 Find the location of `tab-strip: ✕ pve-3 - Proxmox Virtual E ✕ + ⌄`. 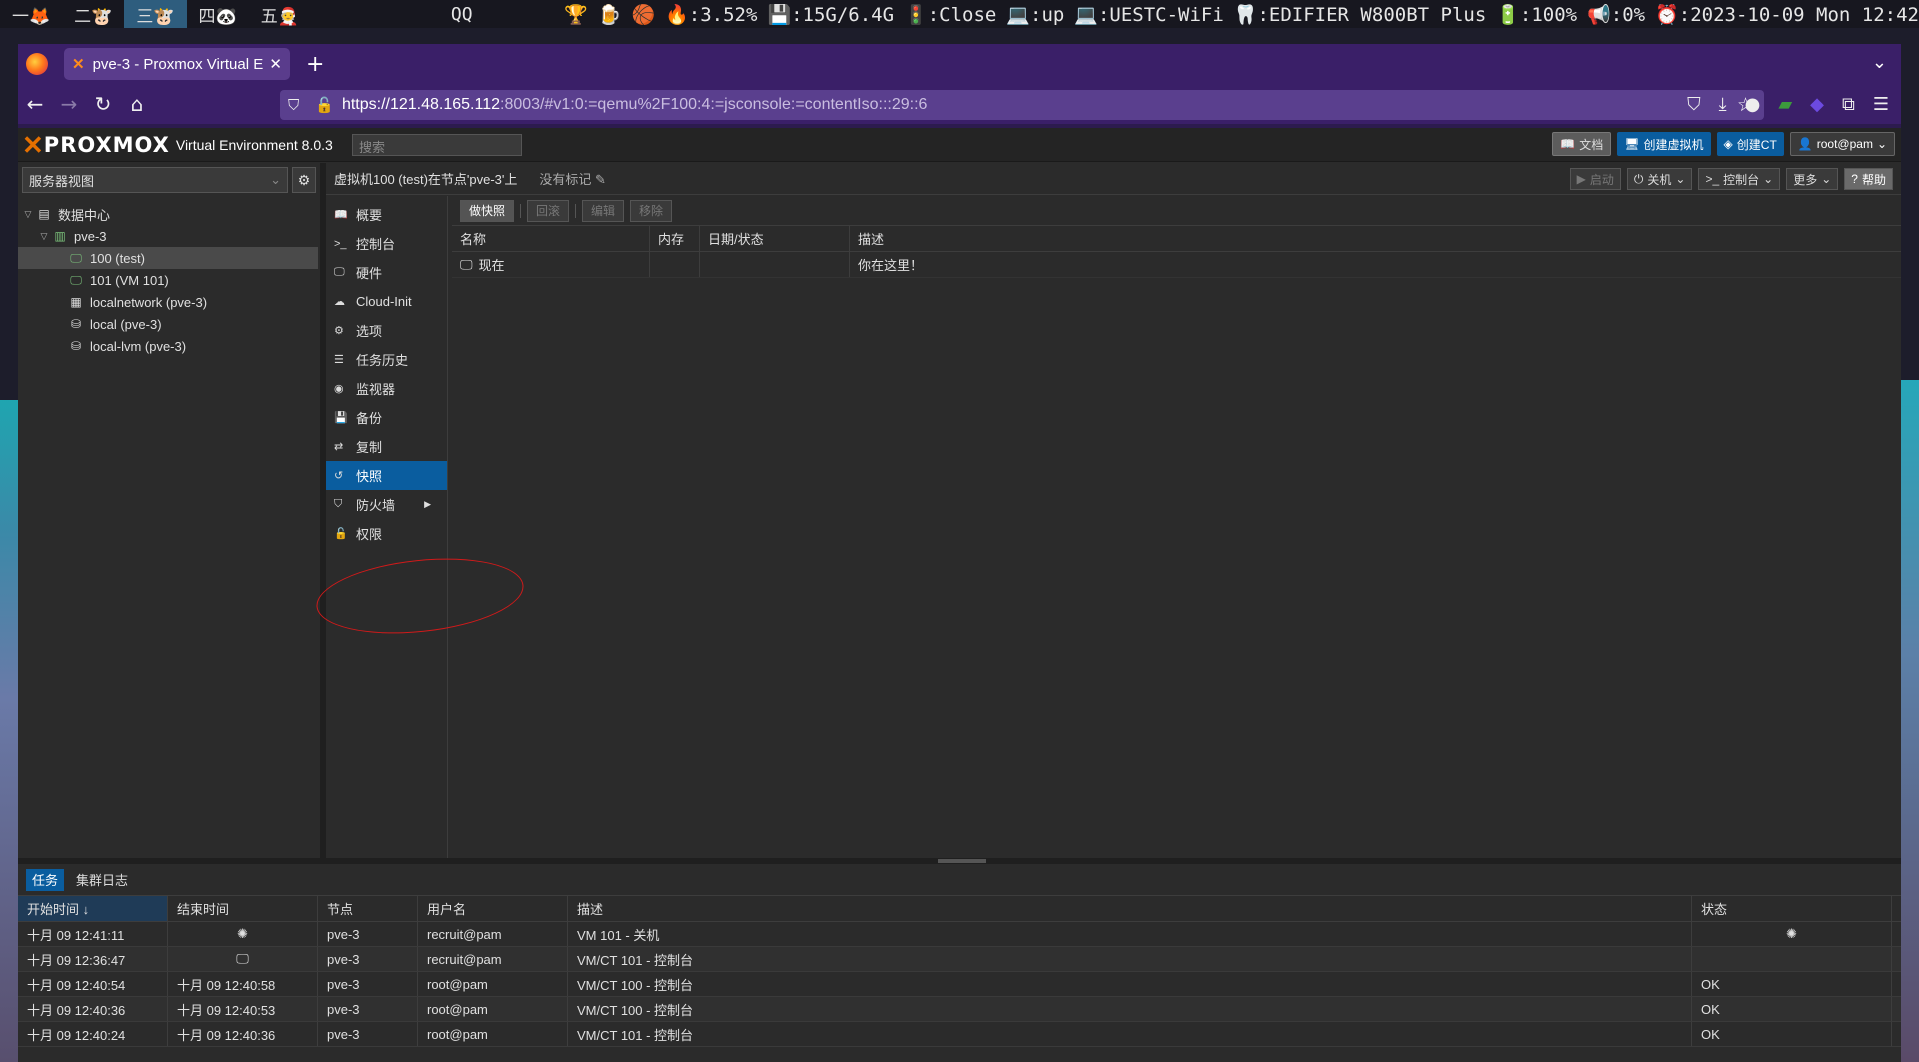

tab-strip: ✕ pve-3 - Proxmox Virtual E ✕ + ⌄ is located at coordinates (959, 64).